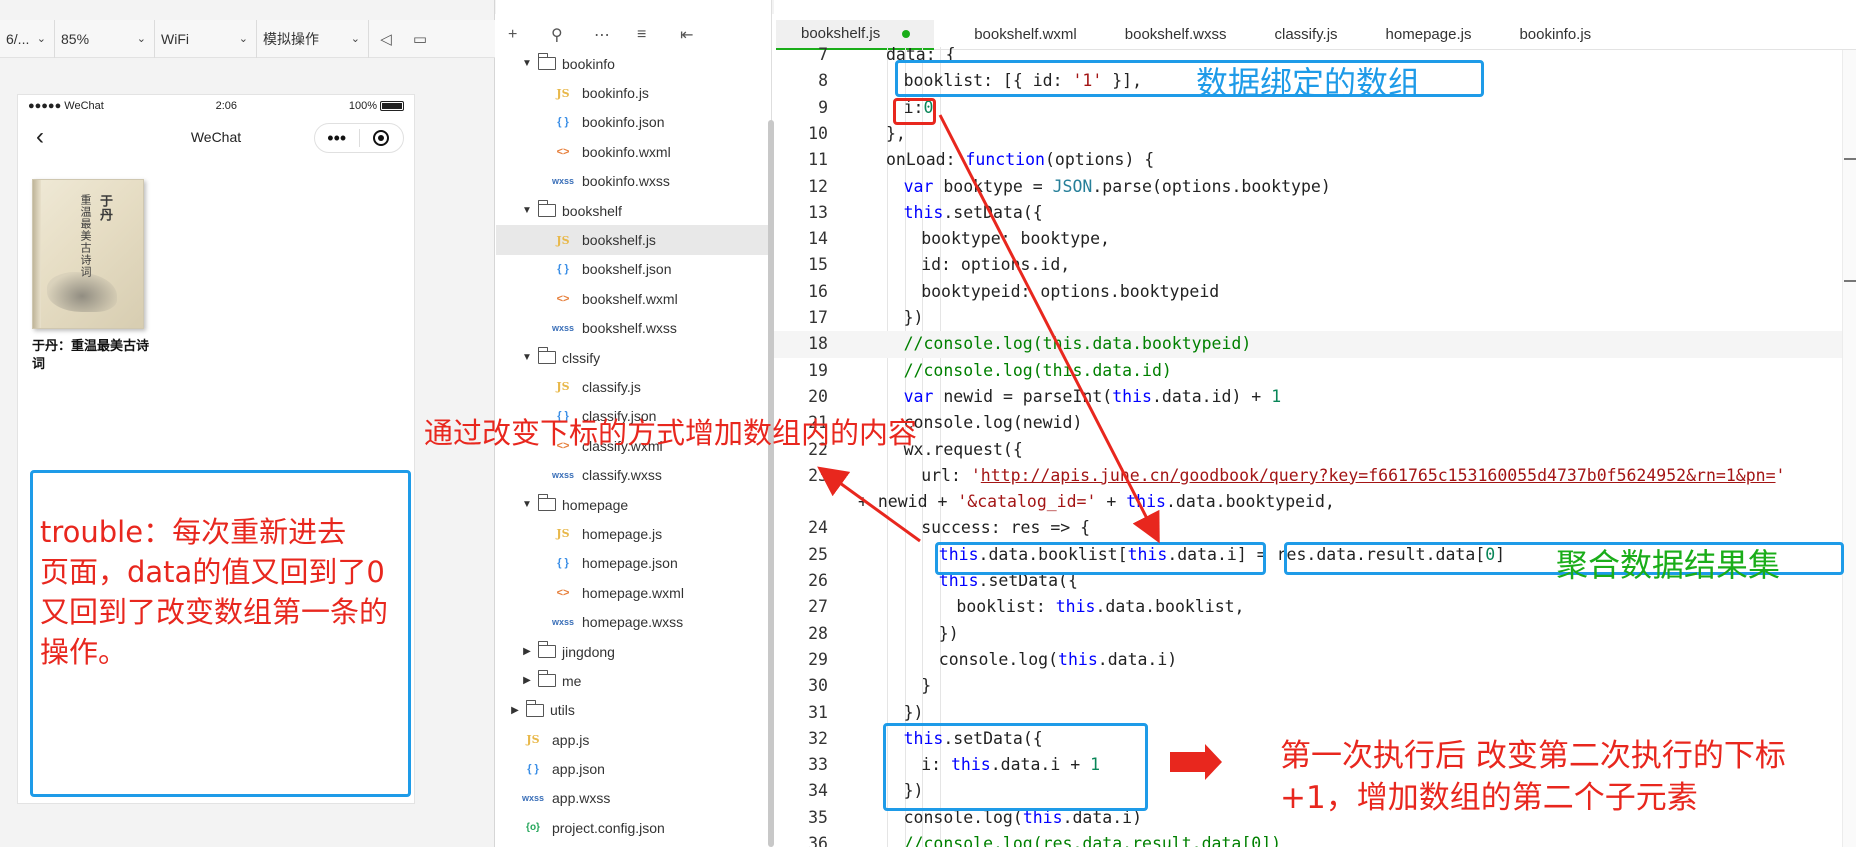  Describe the element at coordinates (1315, 213) in the screenshot. I see `code-line: 13 this.setData({` at that location.